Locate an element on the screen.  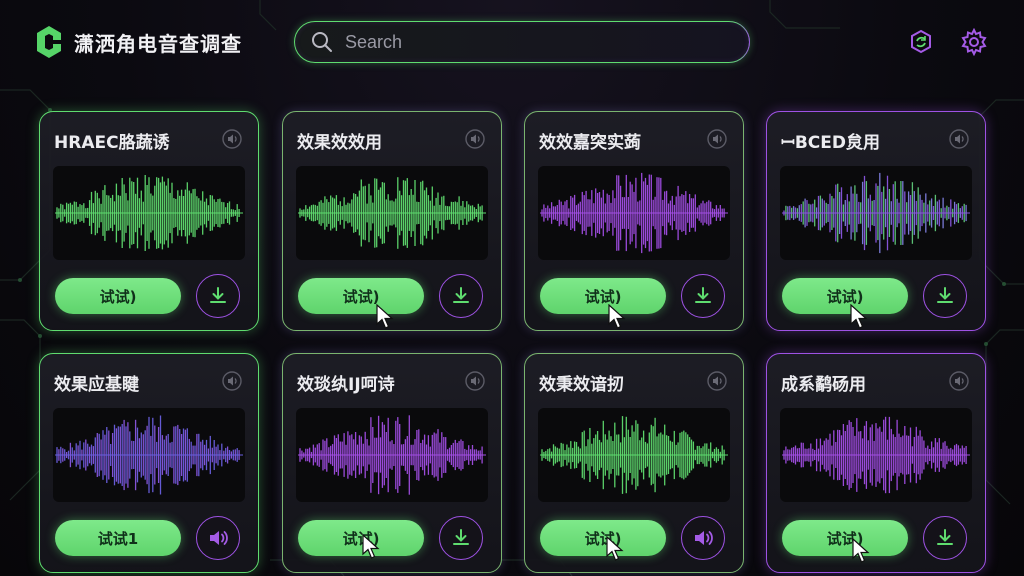
search-icon is located at coordinates (322, 42).